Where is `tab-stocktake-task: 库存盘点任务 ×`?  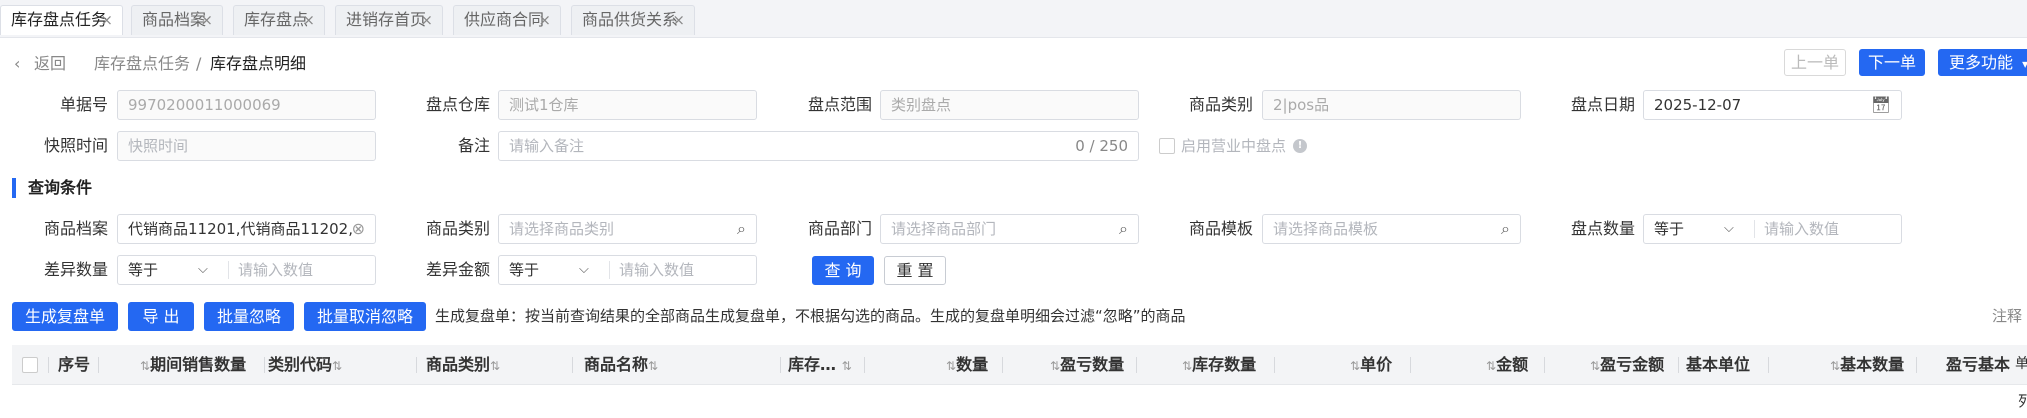
tab-stocktake-task: 库存盘点任务 × is located at coordinates (61, 20).